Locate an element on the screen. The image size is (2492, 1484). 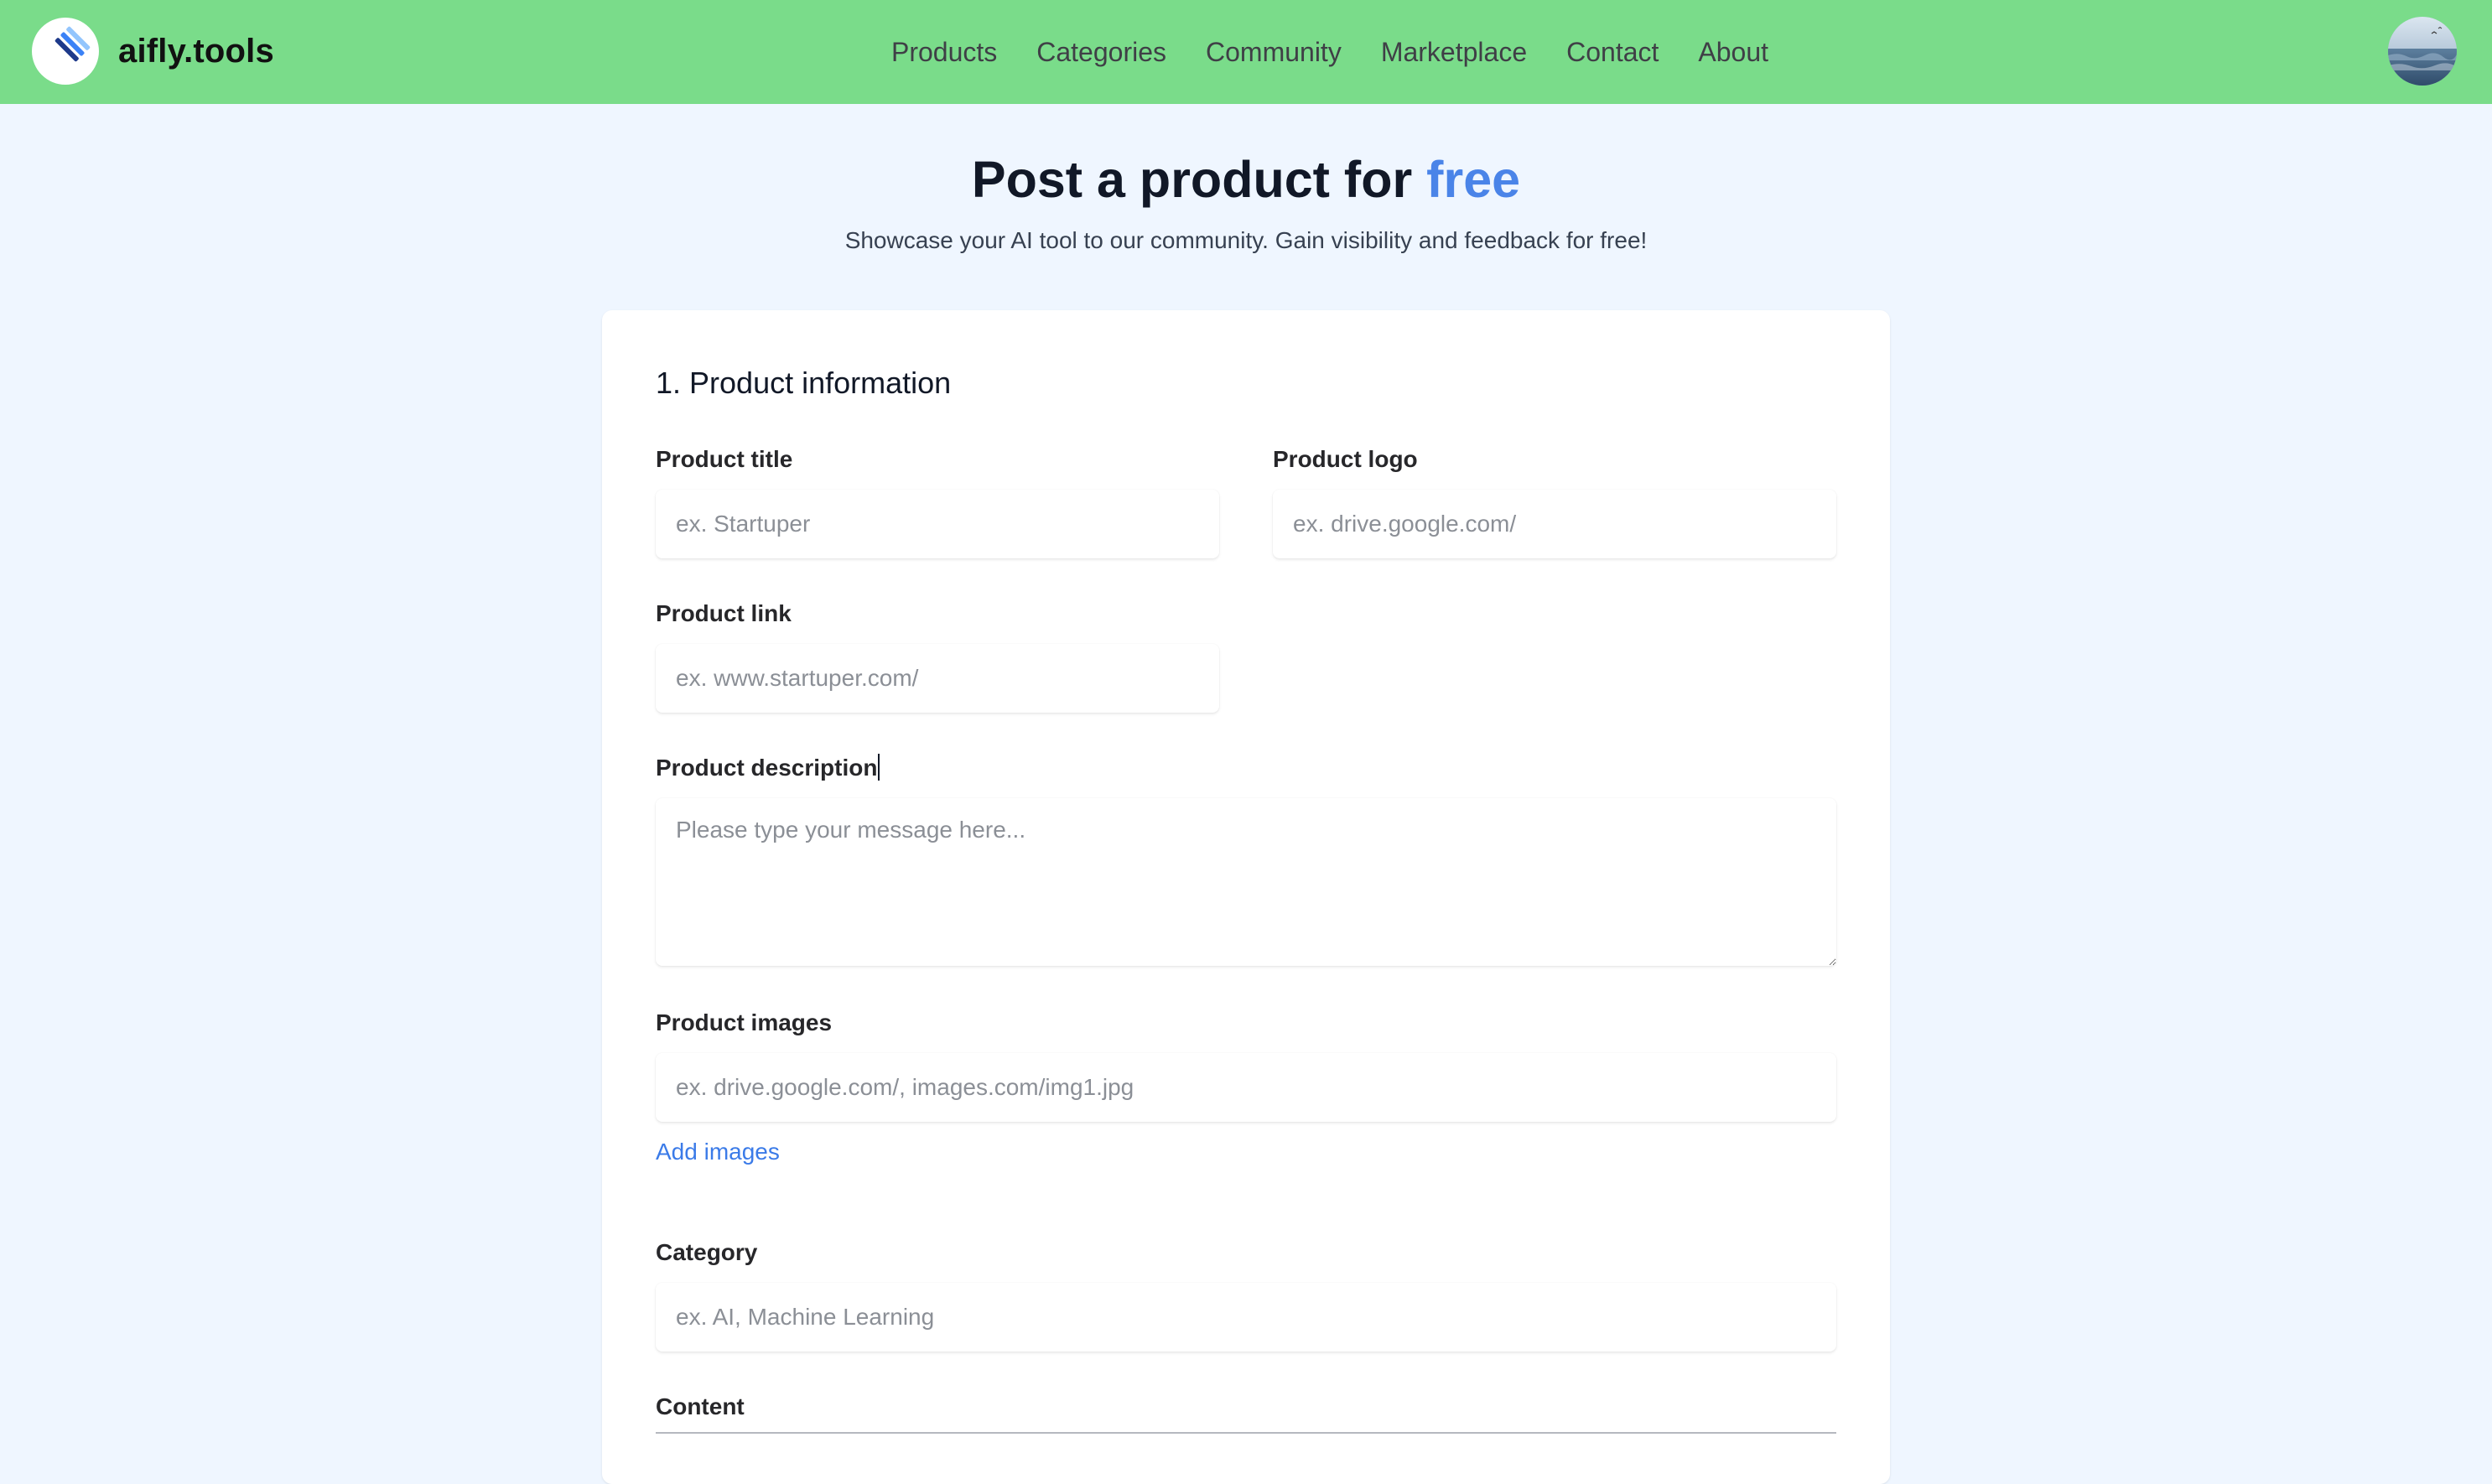
page-title: Post a product for free is located at coordinates (1246, 179).